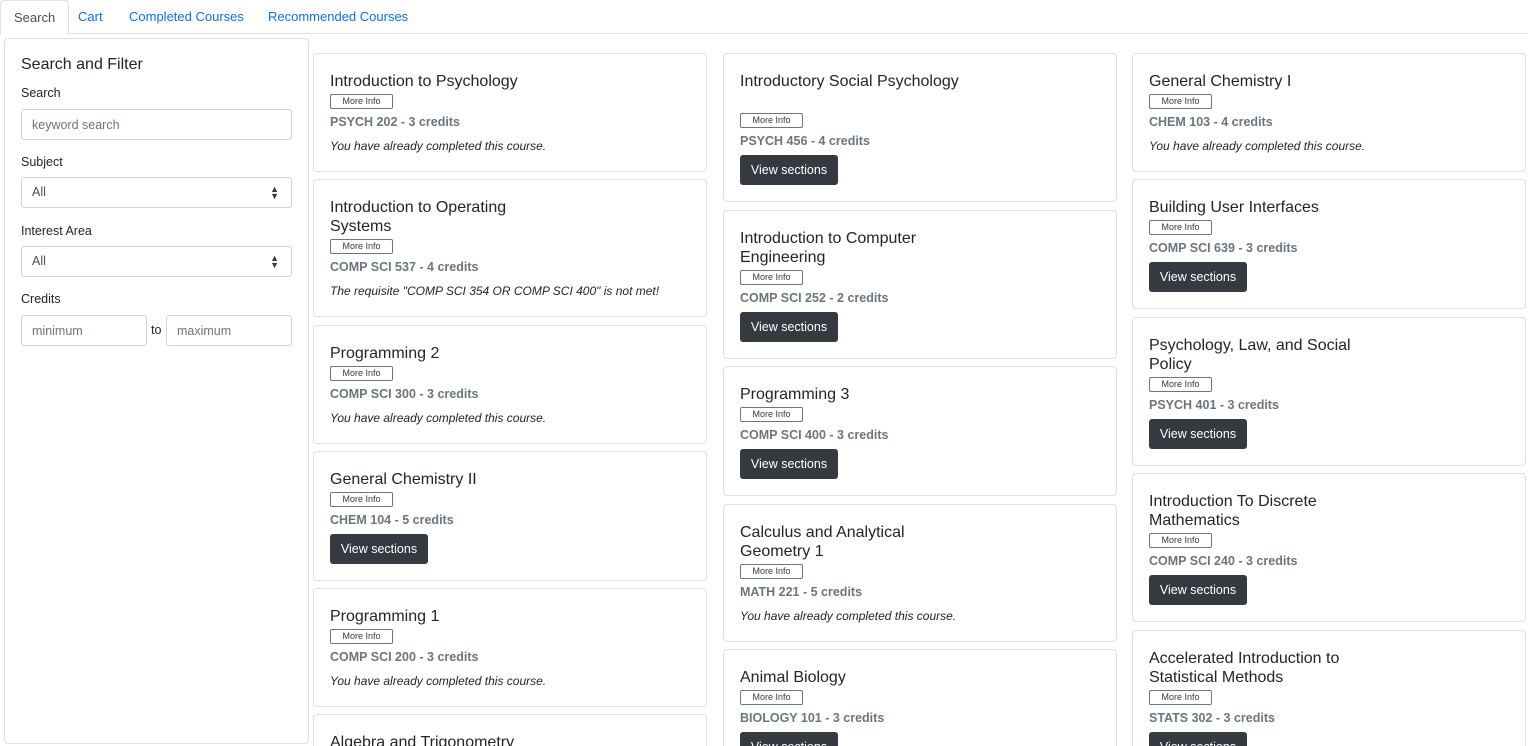 The width and height of the screenshot is (1528, 746). Describe the element at coordinates (338, 17) in the screenshot. I see `tab-recommended-courses: Recommended Courses` at that location.